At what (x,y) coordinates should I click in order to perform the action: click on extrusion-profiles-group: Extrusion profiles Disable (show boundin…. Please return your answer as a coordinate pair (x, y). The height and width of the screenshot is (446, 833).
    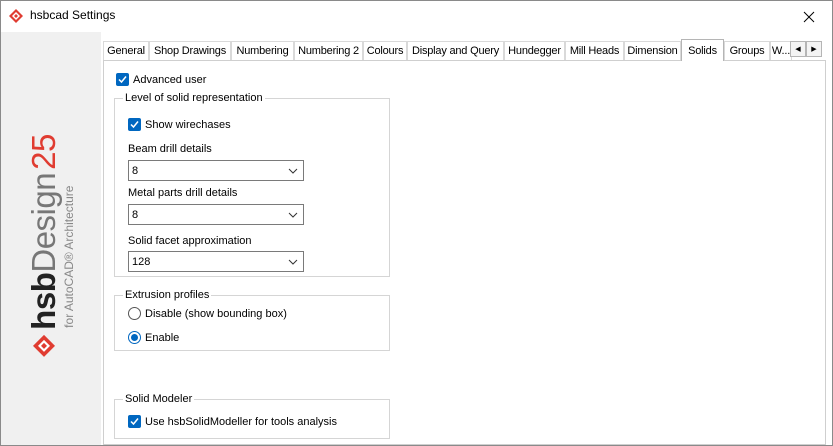
    Looking at the image, I should click on (252, 320).